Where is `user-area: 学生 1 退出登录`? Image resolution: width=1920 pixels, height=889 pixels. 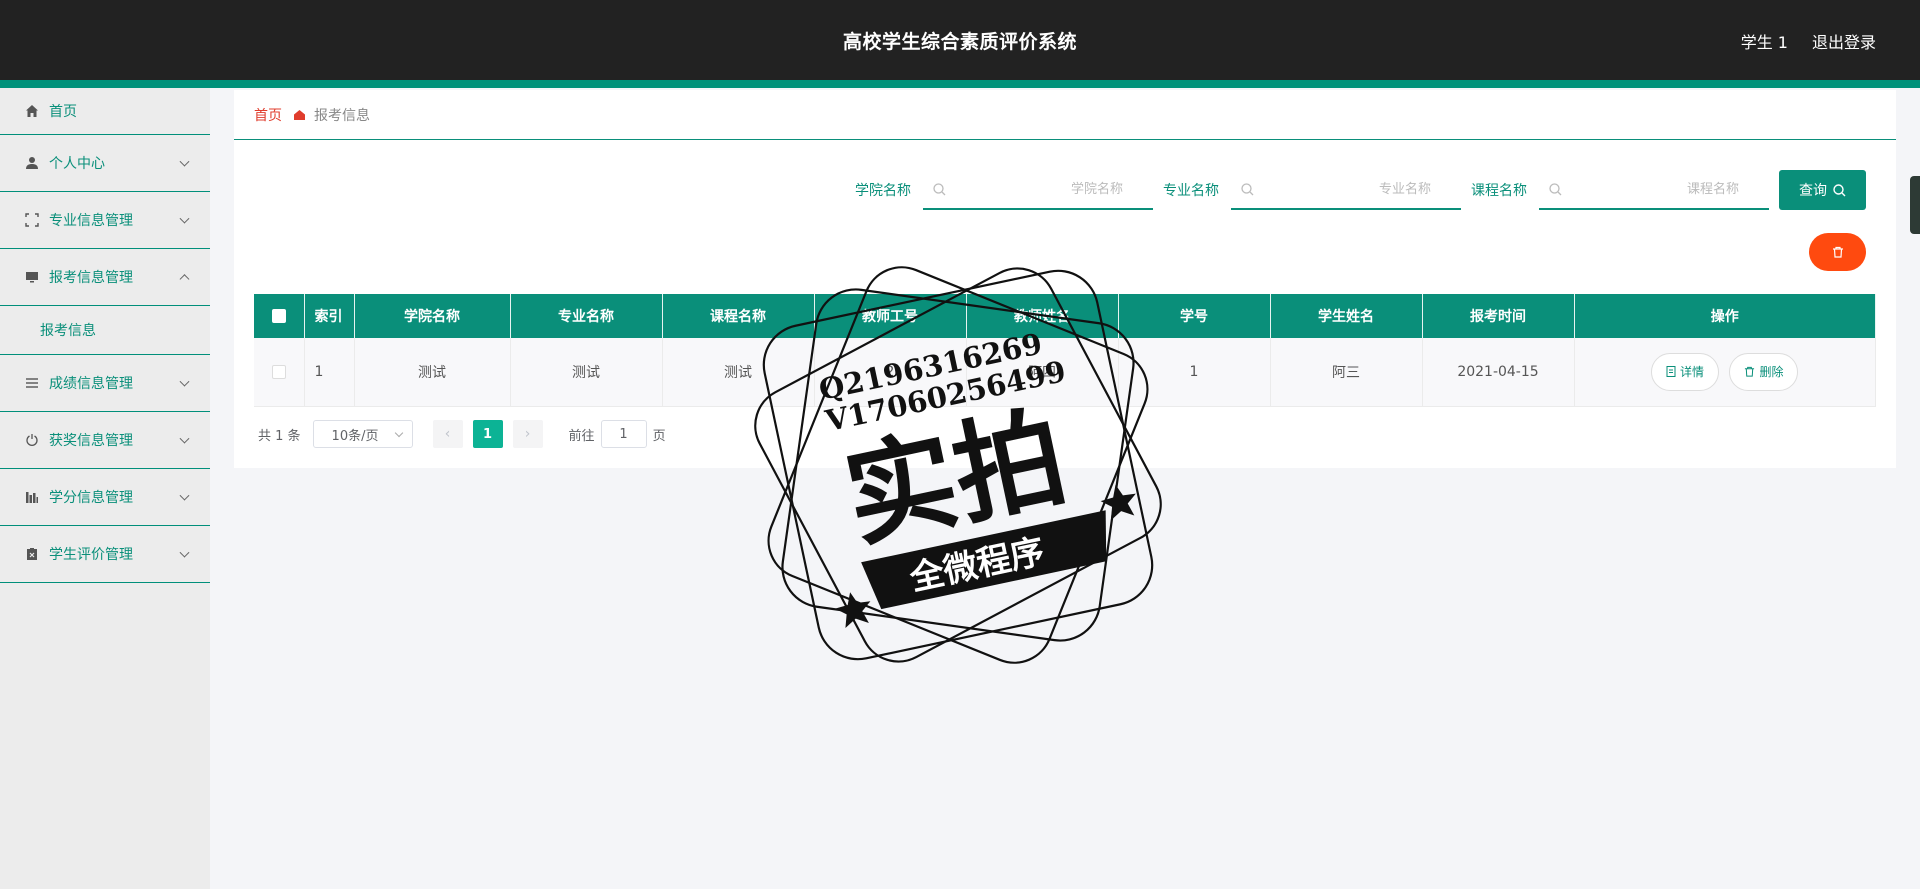 user-area: 学生 1 退出登录 is located at coordinates (1808, 41).